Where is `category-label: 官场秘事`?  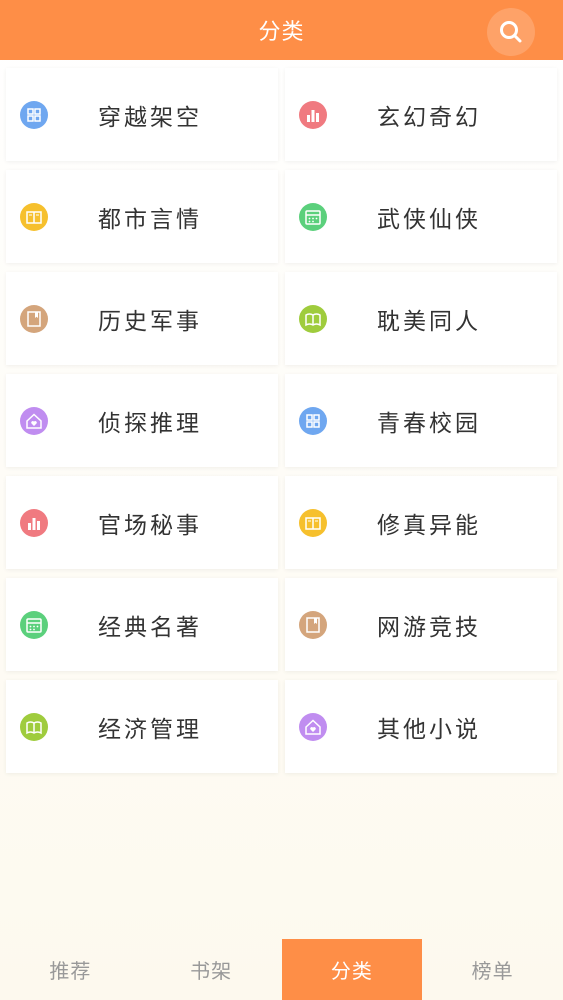
category-label: 官场秘事 is located at coordinates (150, 525).